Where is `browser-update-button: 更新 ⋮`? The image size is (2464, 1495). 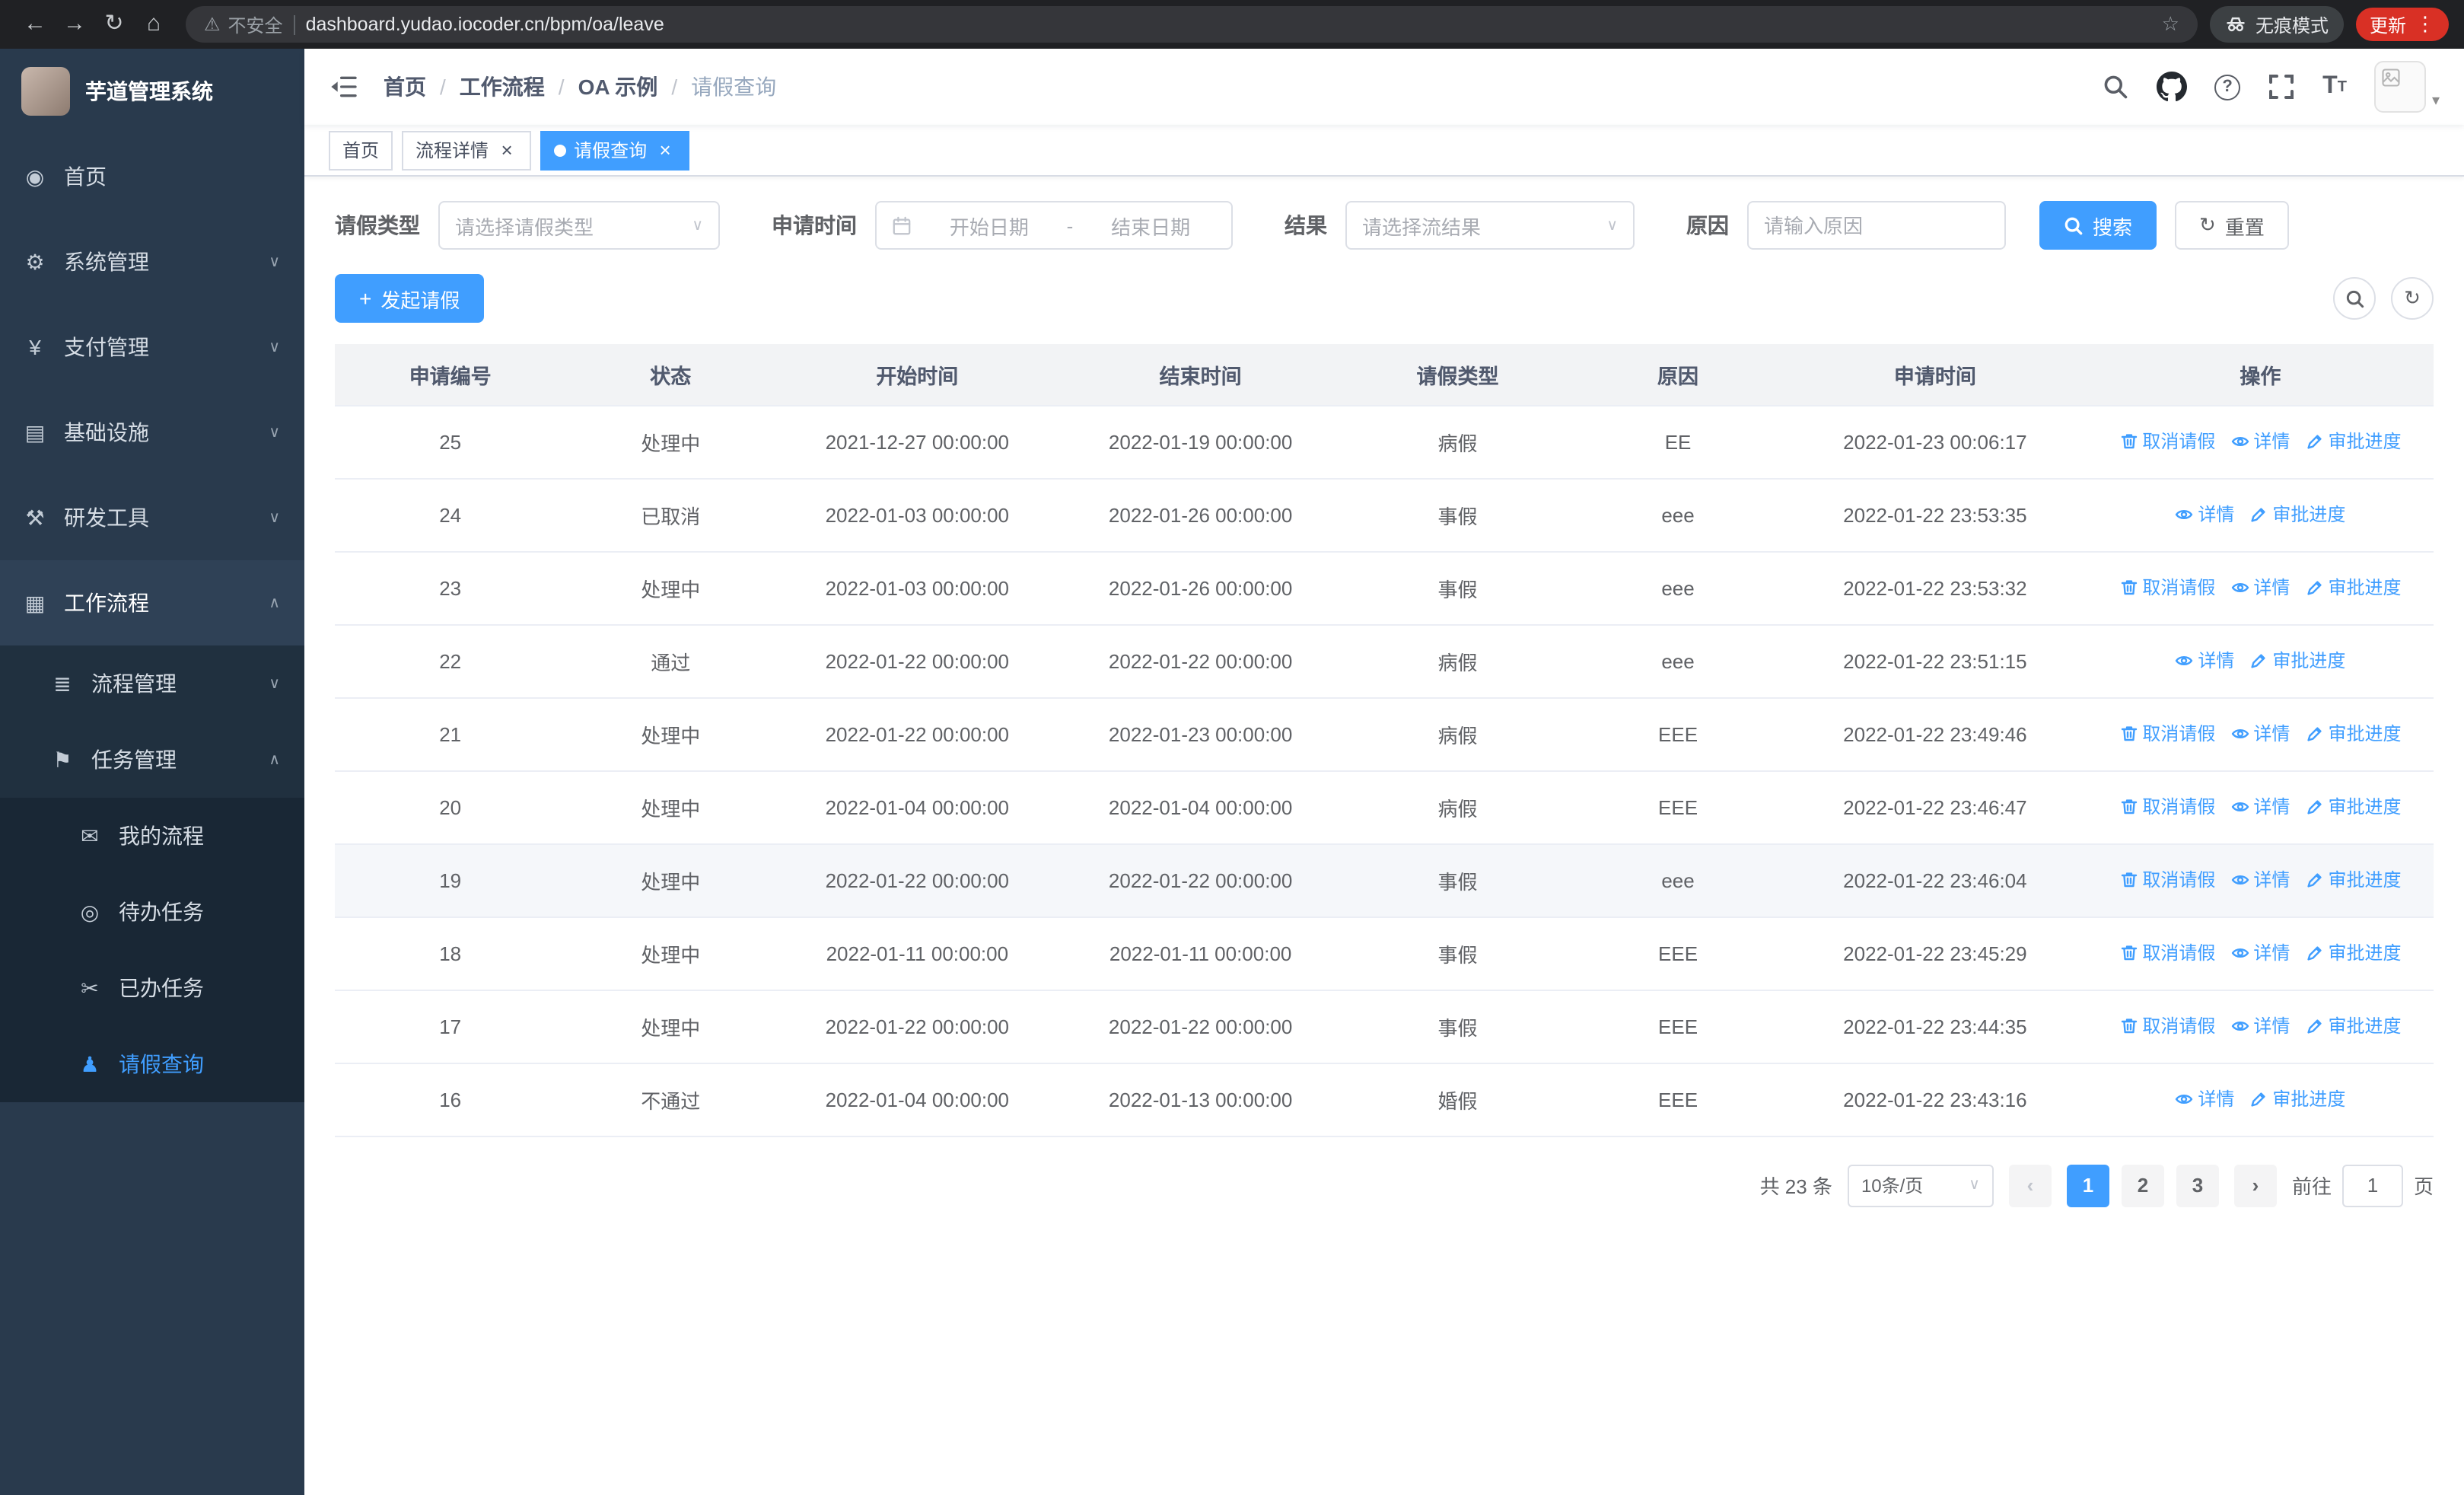 browser-update-button: 更新 ⋮ is located at coordinates (2402, 25).